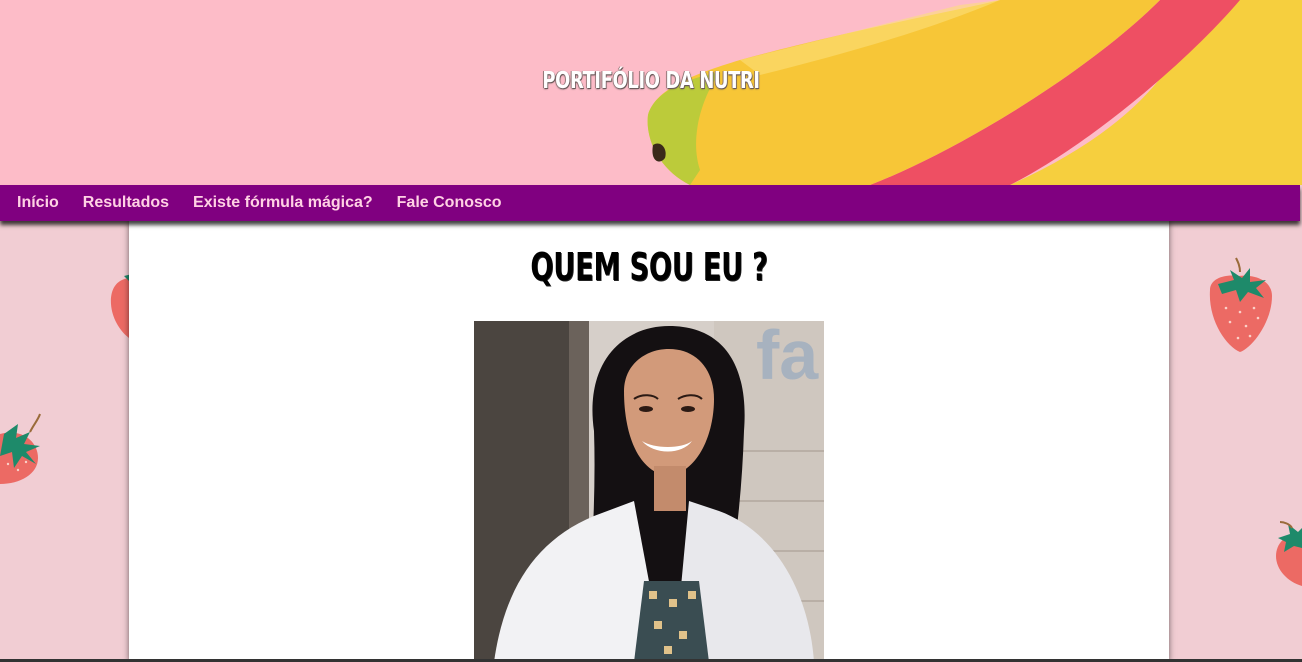  I want to click on nav-item-fale-conosco: Fale Conosco, so click(449, 203).